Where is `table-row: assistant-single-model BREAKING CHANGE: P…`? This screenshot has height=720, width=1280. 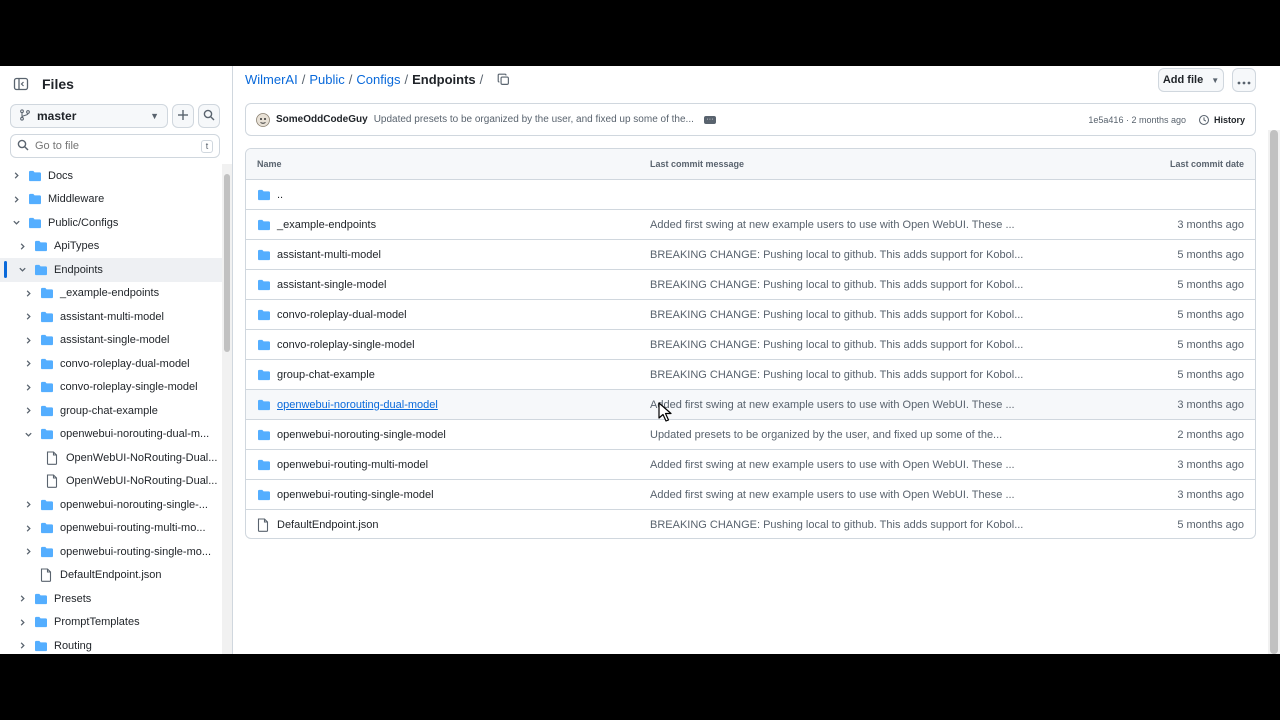 table-row: assistant-single-model BREAKING CHANGE: P… is located at coordinates (750, 285).